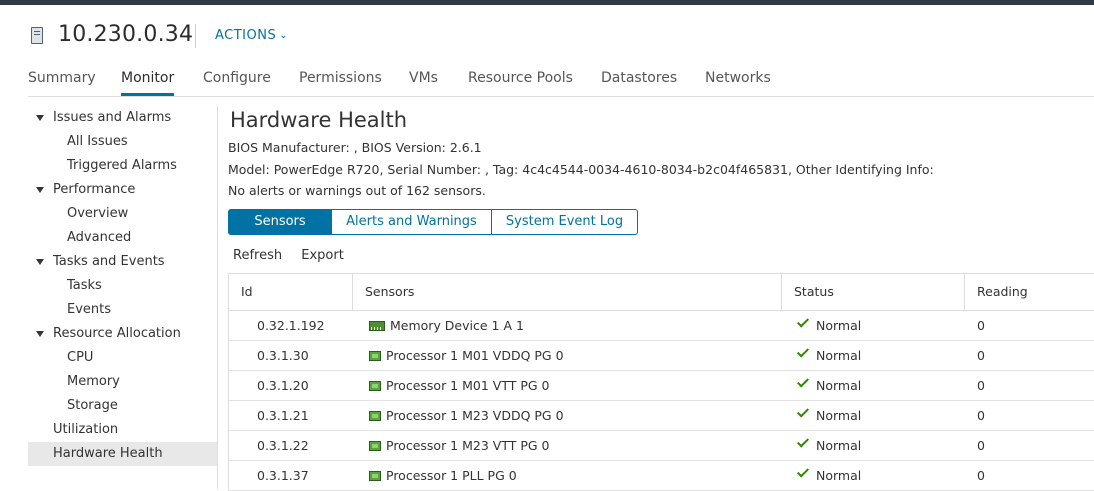 The width and height of the screenshot is (1094, 491). What do you see at coordinates (97, 141) in the screenshot?
I see `sidebar-item-label: All Issues` at bounding box center [97, 141].